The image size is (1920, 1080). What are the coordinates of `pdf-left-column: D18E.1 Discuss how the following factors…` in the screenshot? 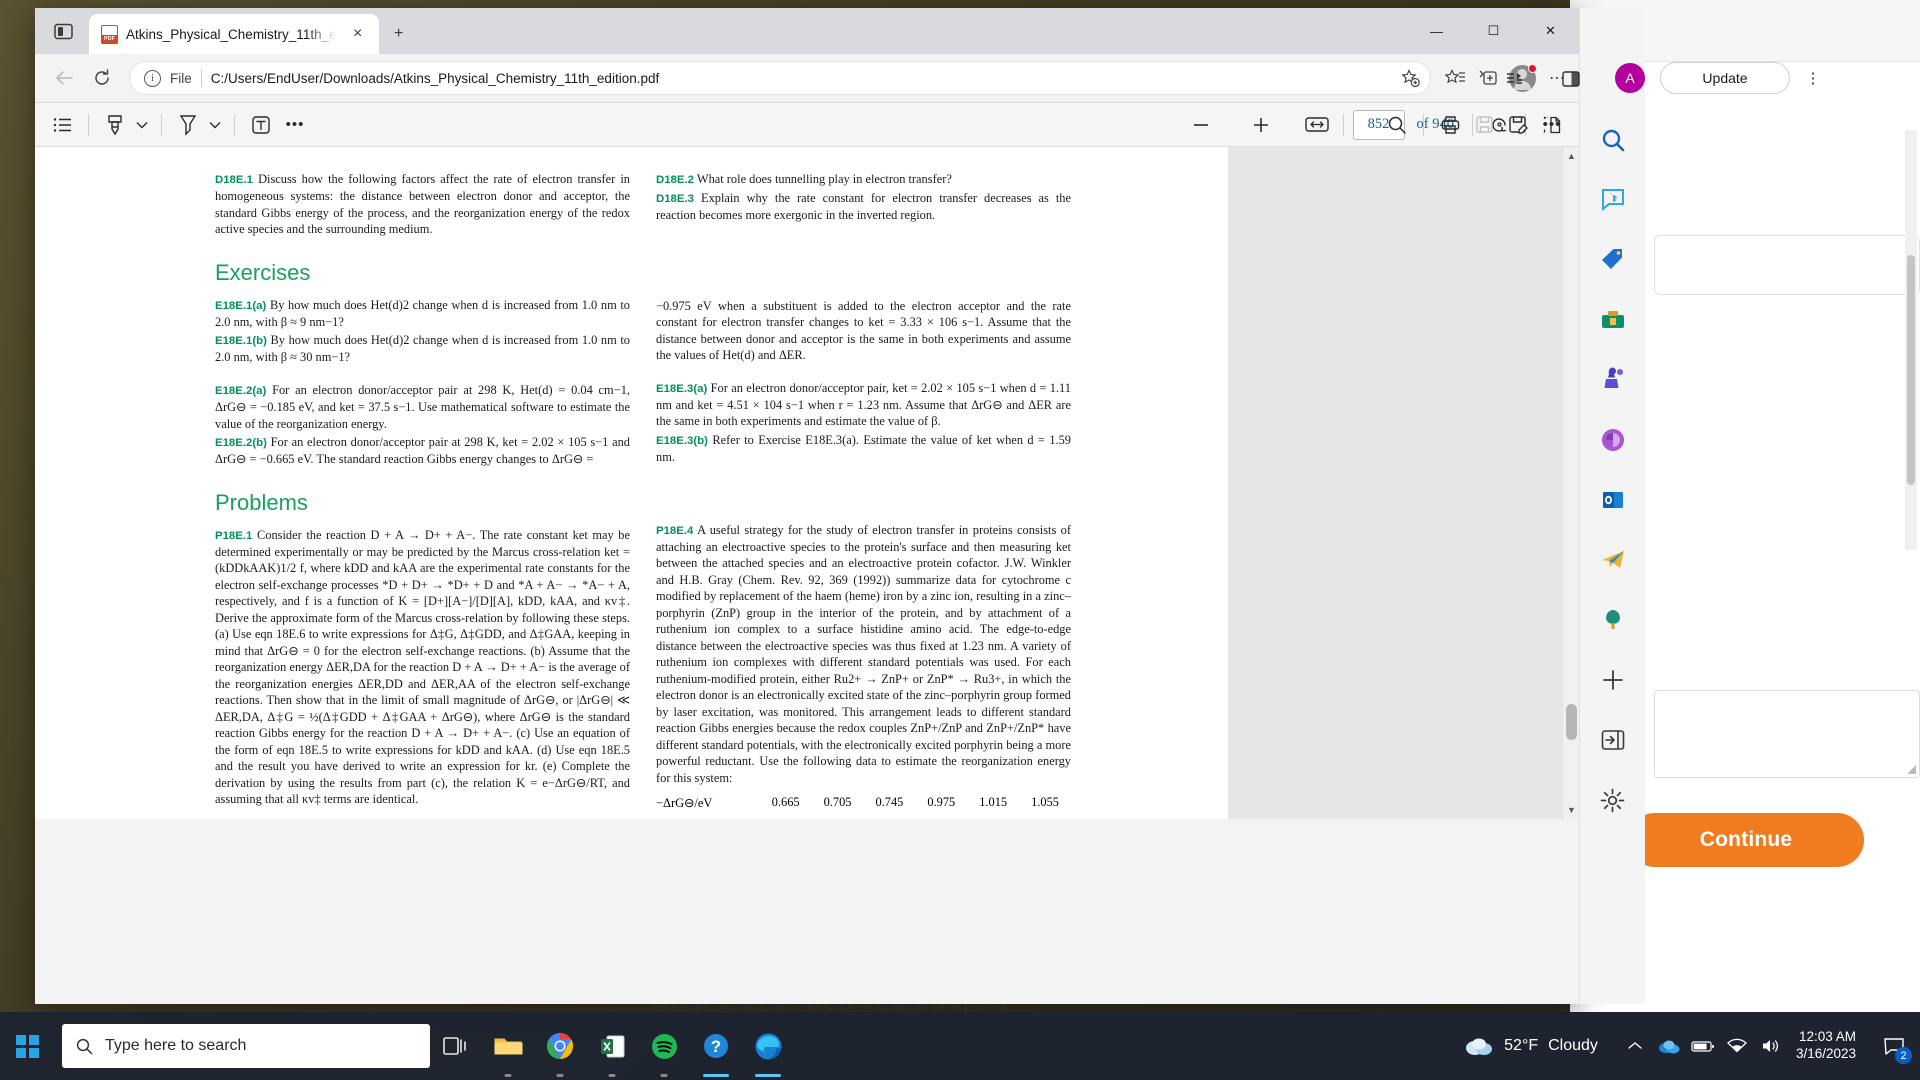 It's located at (422, 495).